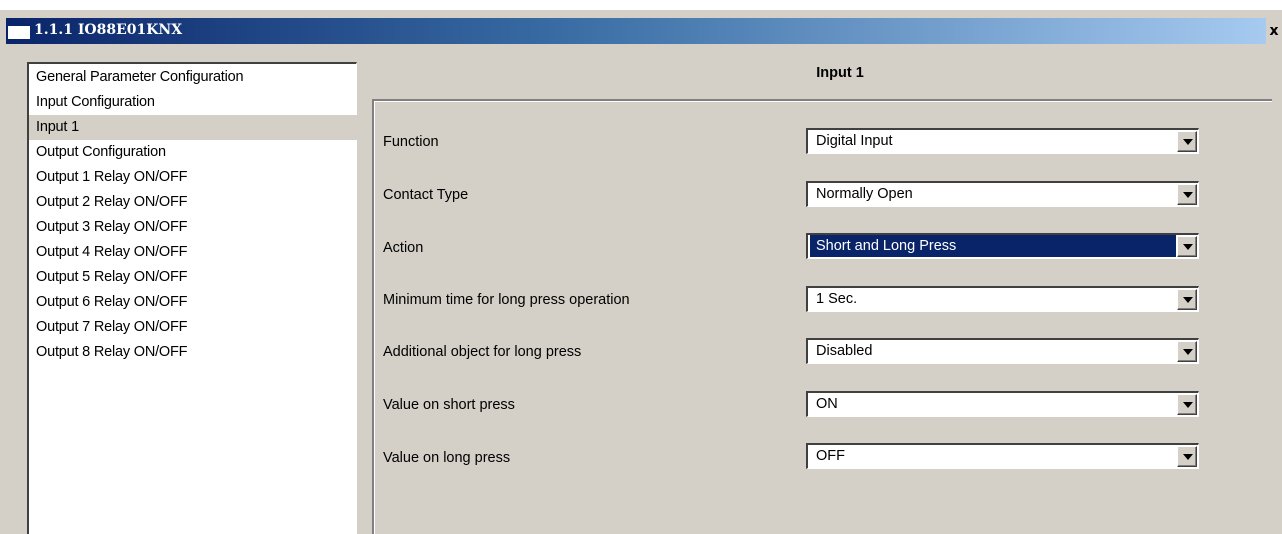  What do you see at coordinates (1002, 351) in the screenshot?
I see `additional-object-dropdown: Disabled` at bounding box center [1002, 351].